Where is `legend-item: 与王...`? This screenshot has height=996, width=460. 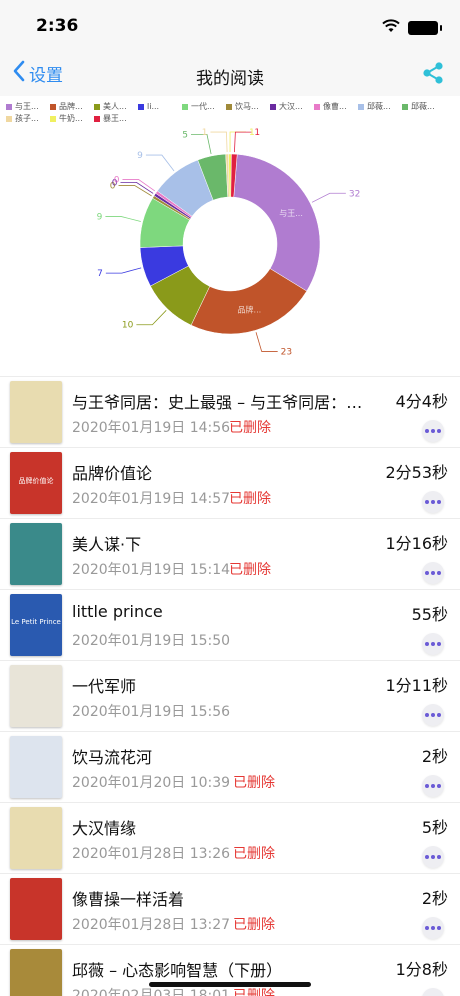 legend-item: 与王... is located at coordinates (28, 107).